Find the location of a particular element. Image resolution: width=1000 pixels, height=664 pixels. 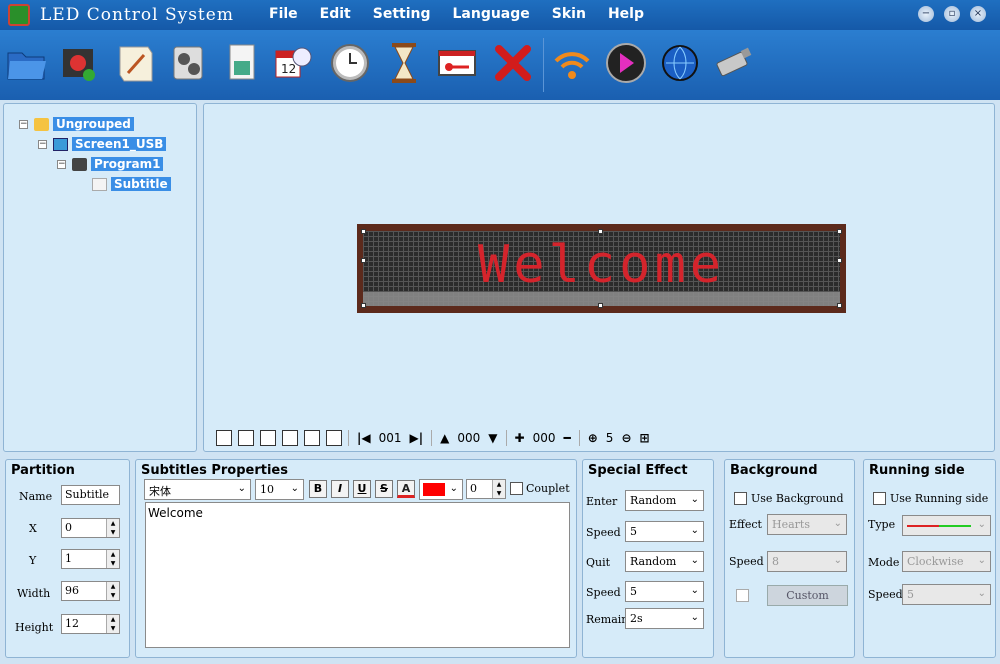

enter-speed-select: 5 ⌄ is located at coordinates (664, 531).